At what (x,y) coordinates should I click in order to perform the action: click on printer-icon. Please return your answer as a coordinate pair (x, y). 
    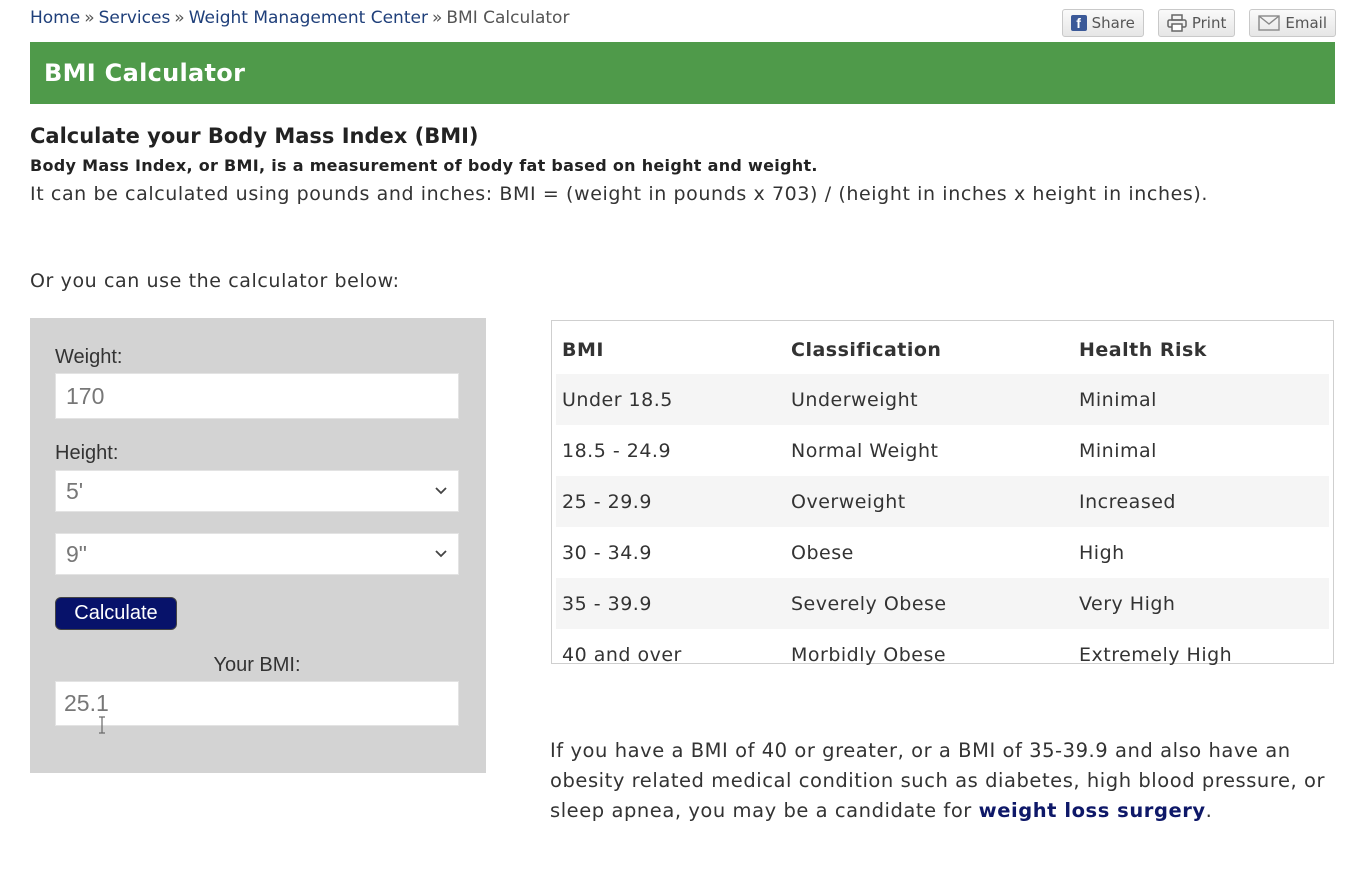
    Looking at the image, I should click on (1177, 23).